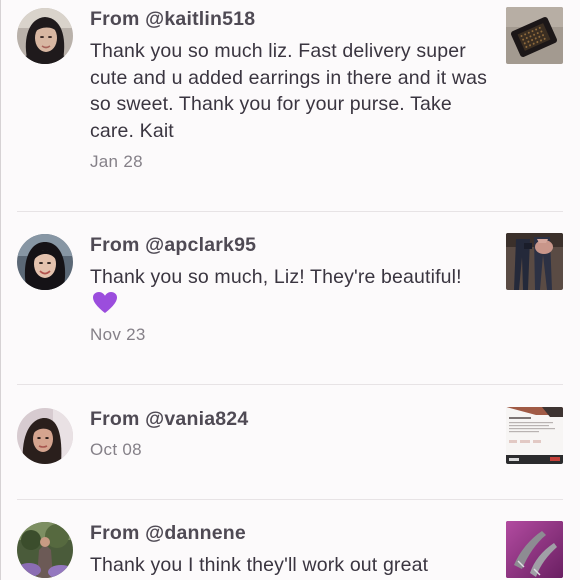  What do you see at coordinates (196, 419) in the screenshot?
I see `username-link: @vania824` at bounding box center [196, 419].